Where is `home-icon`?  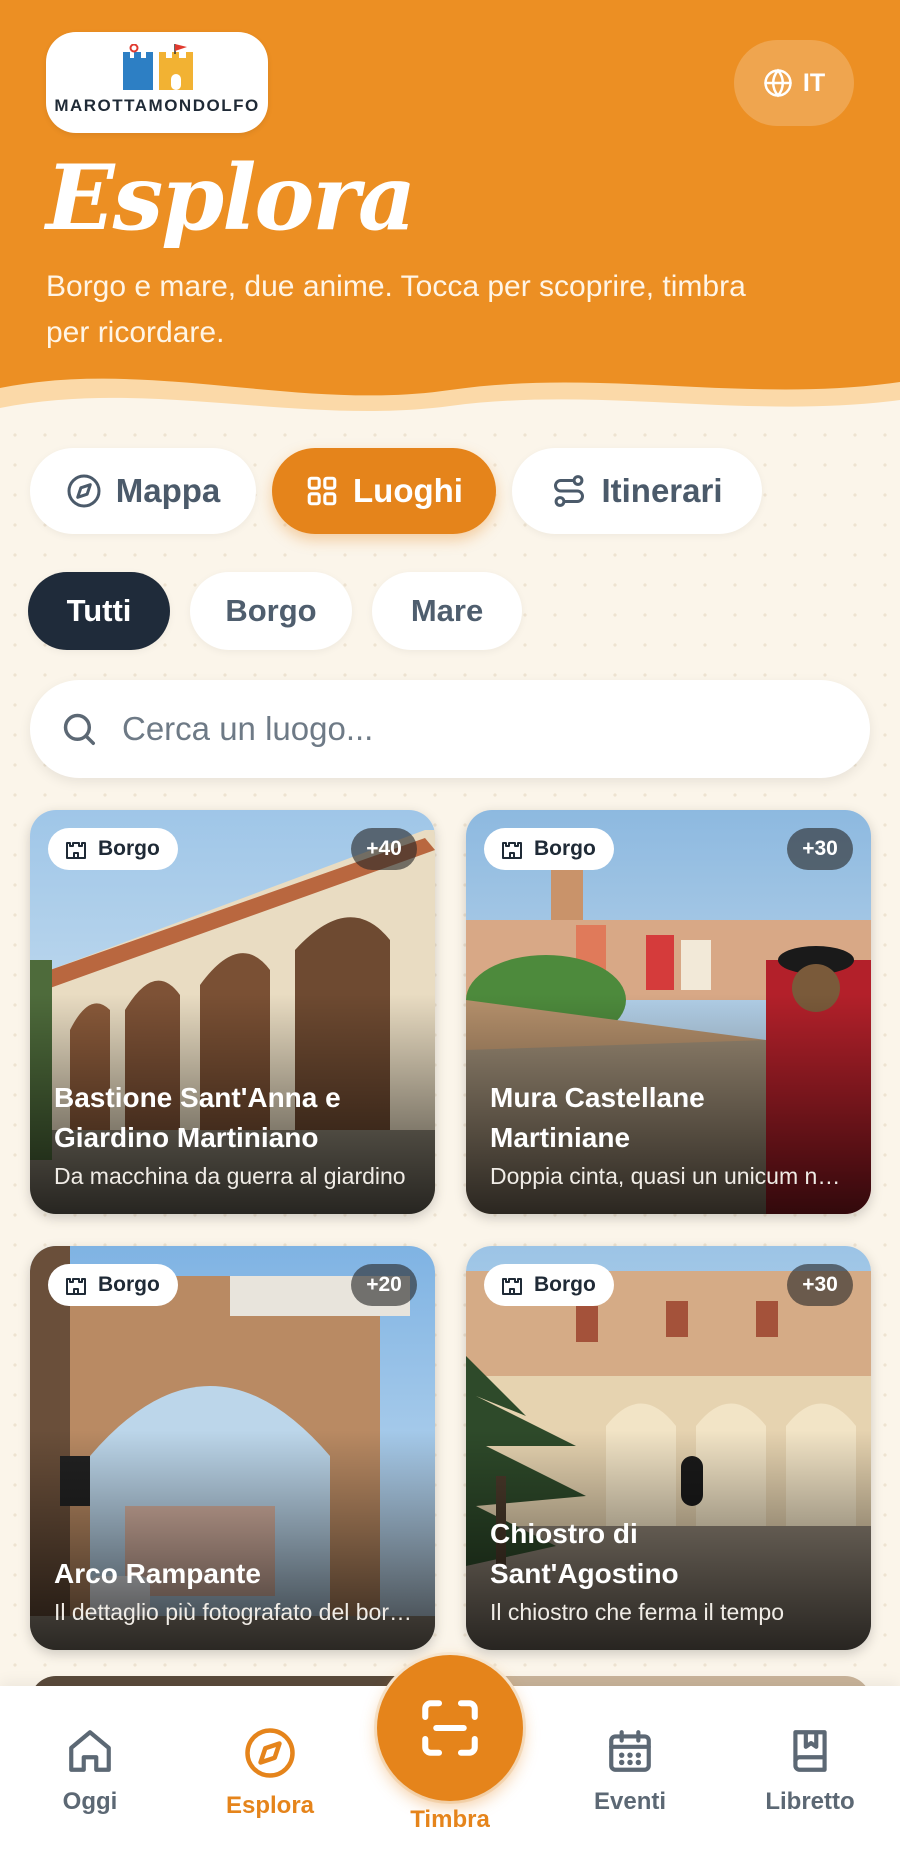
home-icon is located at coordinates (90, 1751).